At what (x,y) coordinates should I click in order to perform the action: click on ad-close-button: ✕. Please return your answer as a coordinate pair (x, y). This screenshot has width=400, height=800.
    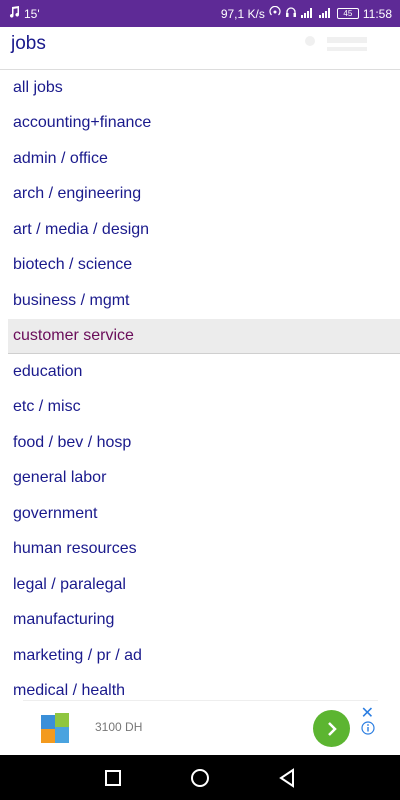
    Looking at the image, I should click on (367, 713).